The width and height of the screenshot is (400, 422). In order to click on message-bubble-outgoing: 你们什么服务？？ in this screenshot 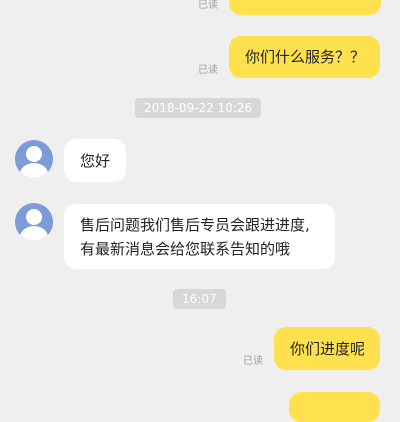, I will do `click(304, 57)`.